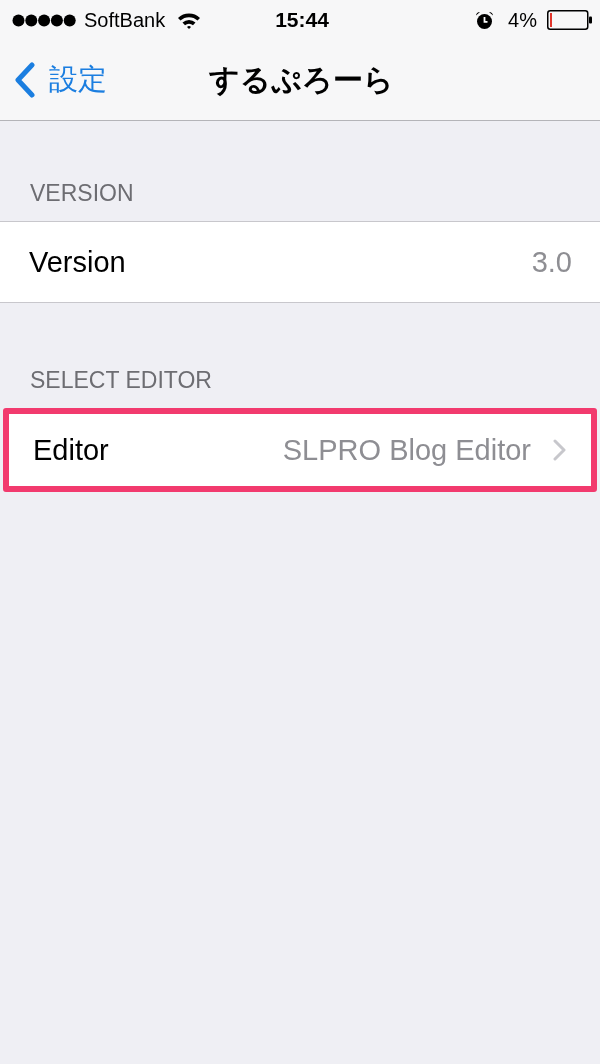 Image resolution: width=600 pixels, height=1064 pixels. What do you see at coordinates (60, 80) in the screenshot?
I see `back-button: 設定` at bounding box center [60, 80].